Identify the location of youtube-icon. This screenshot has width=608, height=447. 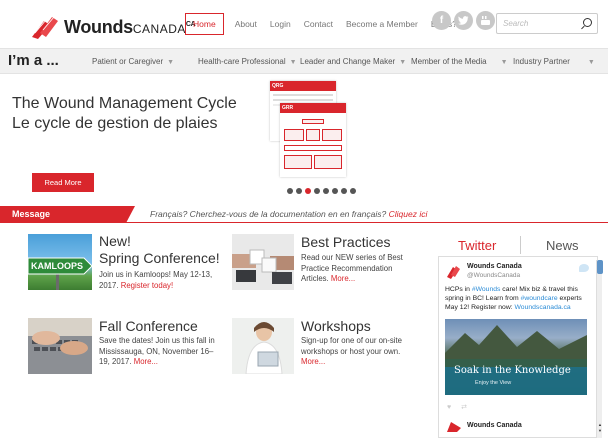
(485, 20).